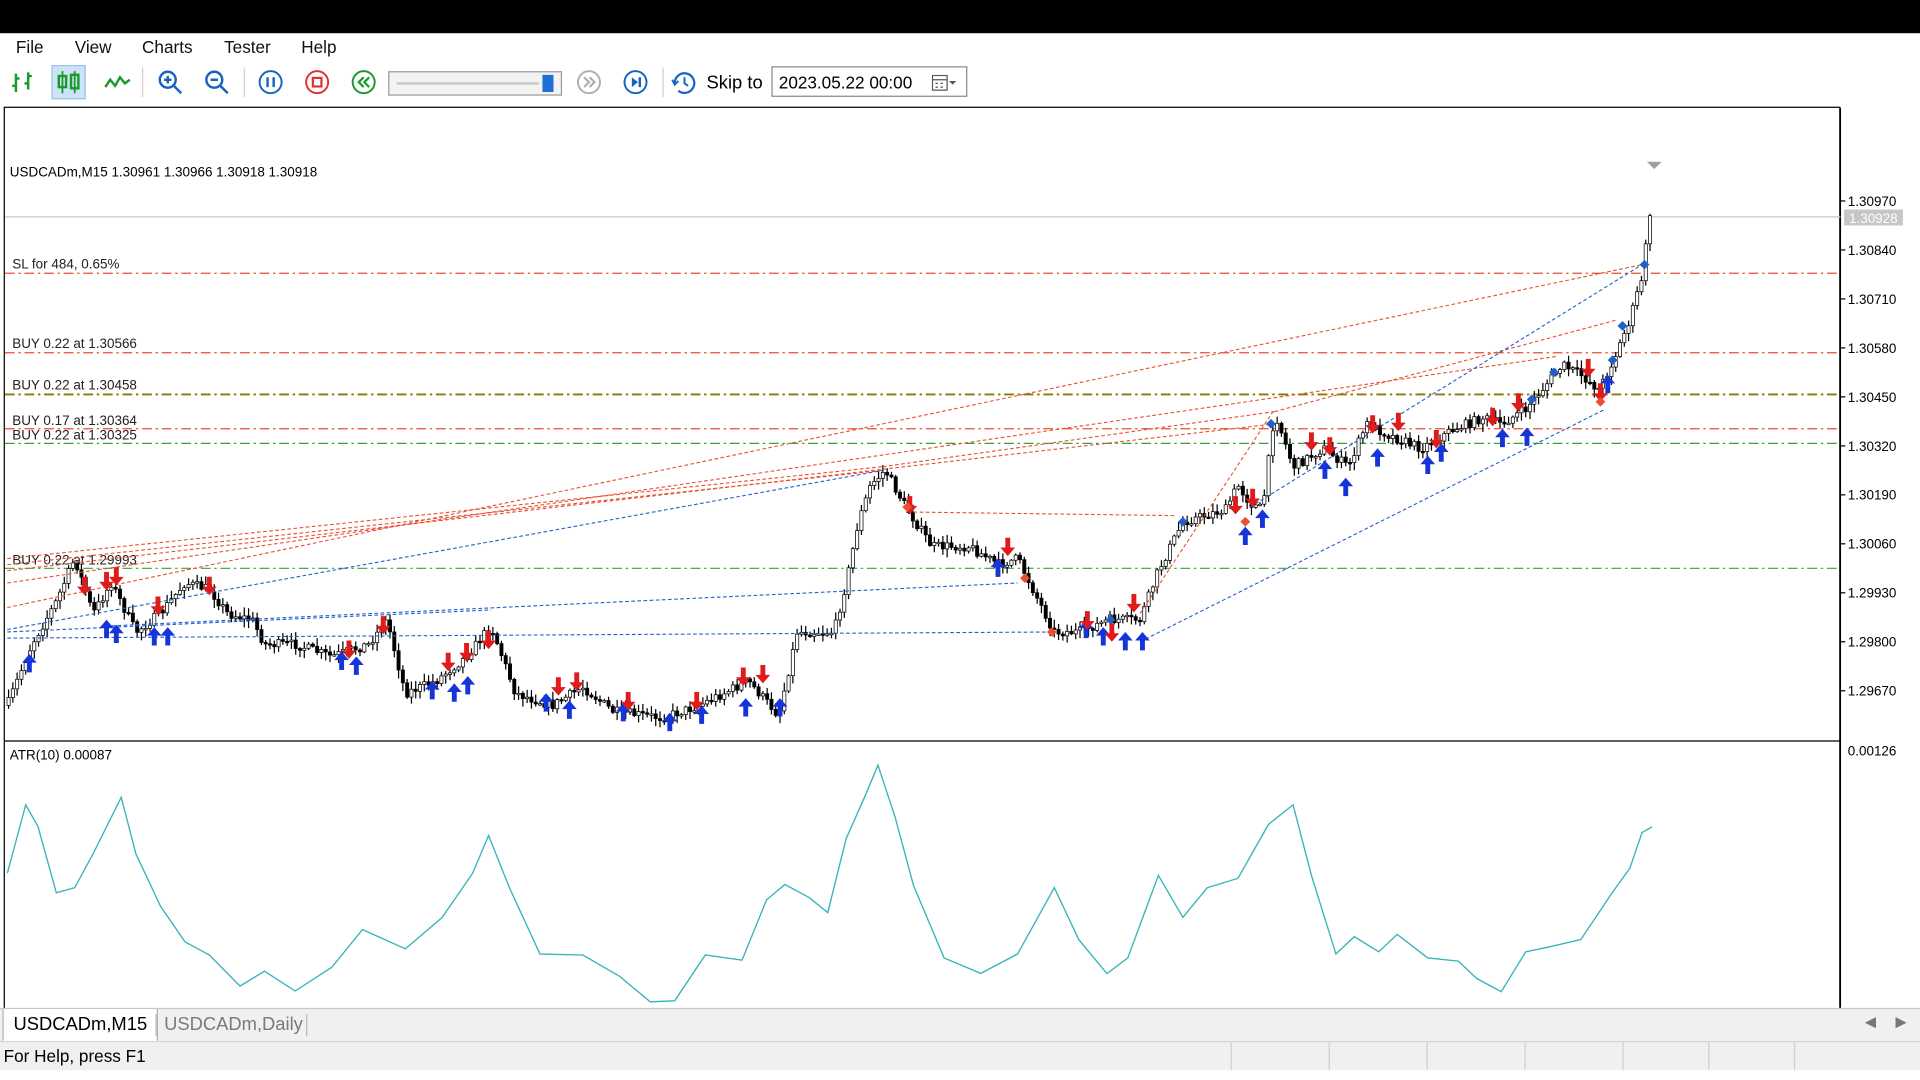  I want to click on speed-slider, so click(475, 83).